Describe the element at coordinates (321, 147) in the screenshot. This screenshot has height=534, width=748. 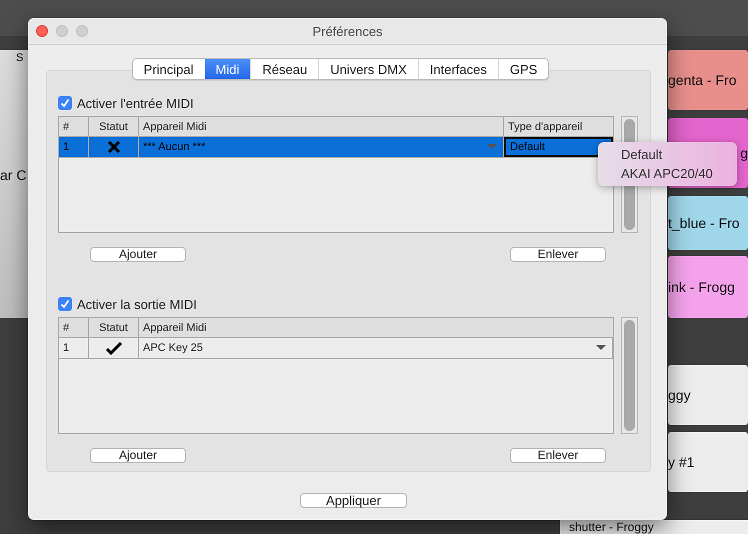
I see `device-dropdown: *** Aucun ***` at that location.